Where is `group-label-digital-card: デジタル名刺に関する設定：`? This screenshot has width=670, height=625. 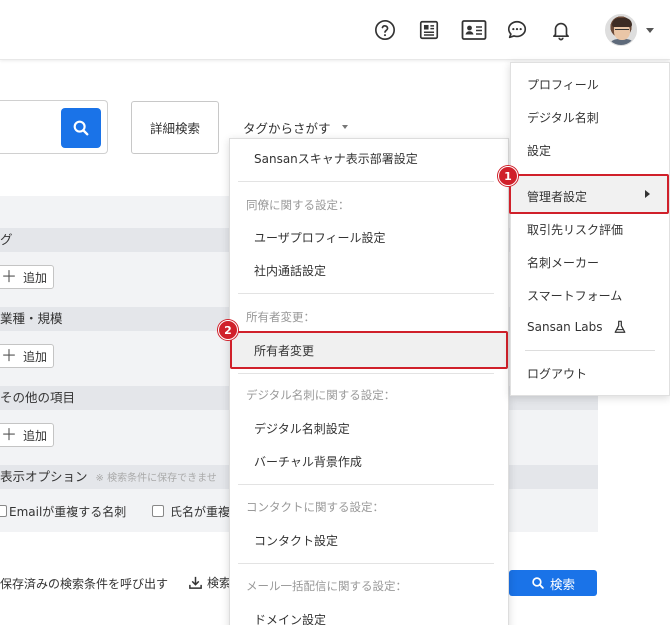 group-label-digital-card: デジタル名刺に関する設定： is located at coordinates (321, 395).